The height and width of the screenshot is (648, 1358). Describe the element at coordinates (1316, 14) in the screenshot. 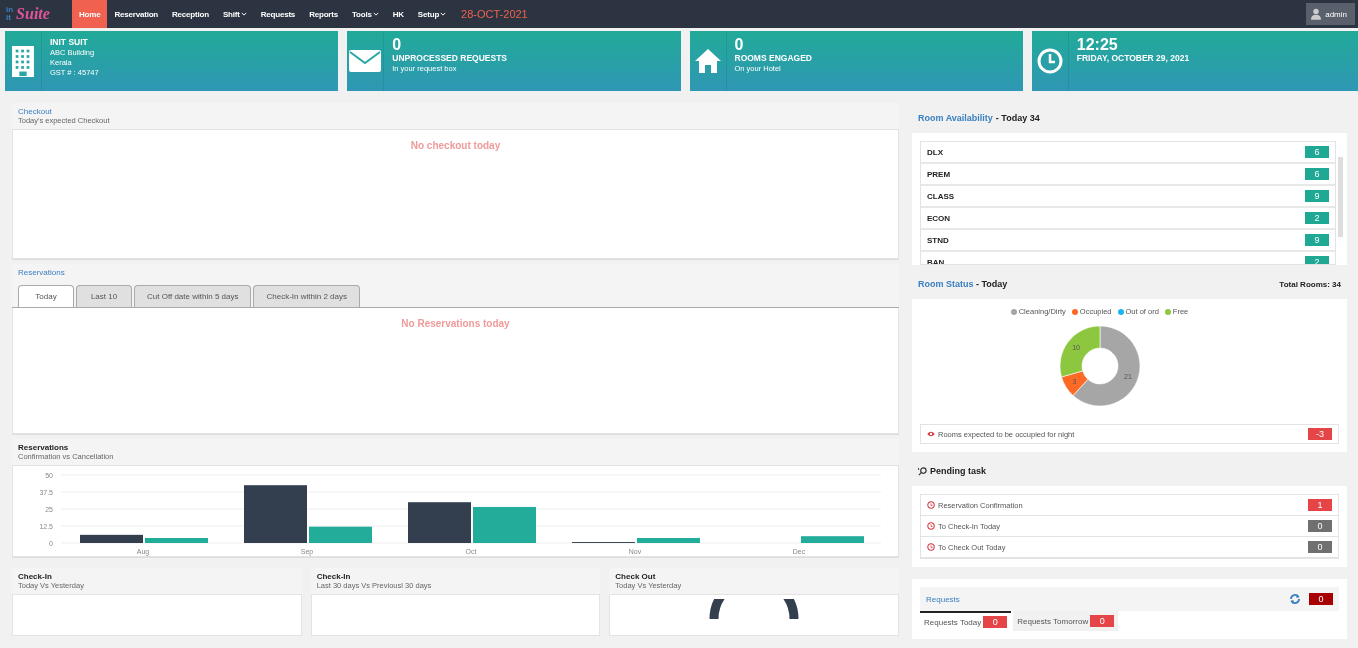

I see `user-silhouette-icon` at that location.